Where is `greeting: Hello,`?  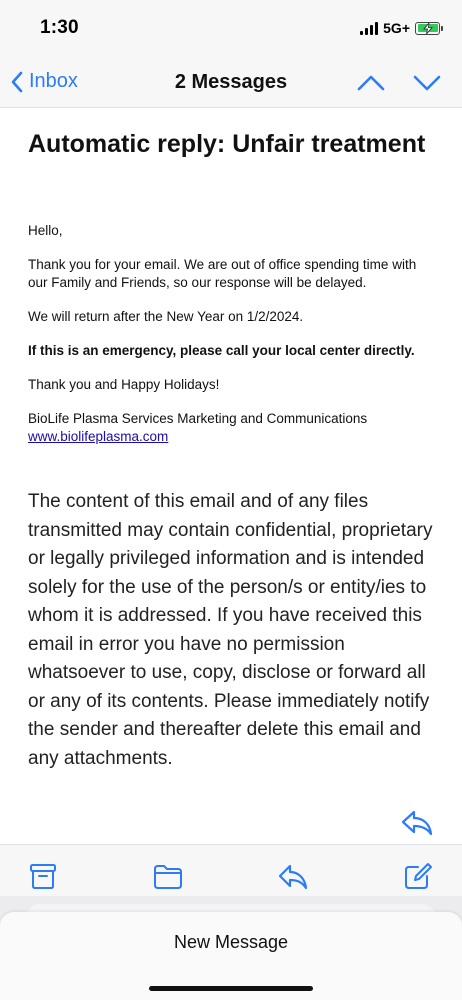
greeting: Hello, is located at coordinates (45, 230).